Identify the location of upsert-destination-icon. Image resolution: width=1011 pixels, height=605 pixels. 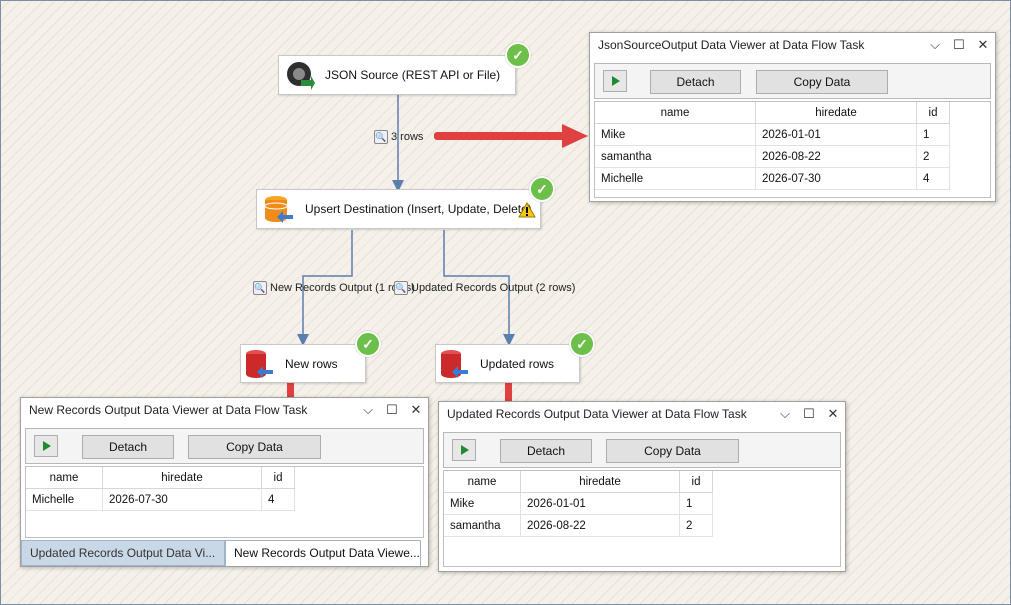
(278, 209).